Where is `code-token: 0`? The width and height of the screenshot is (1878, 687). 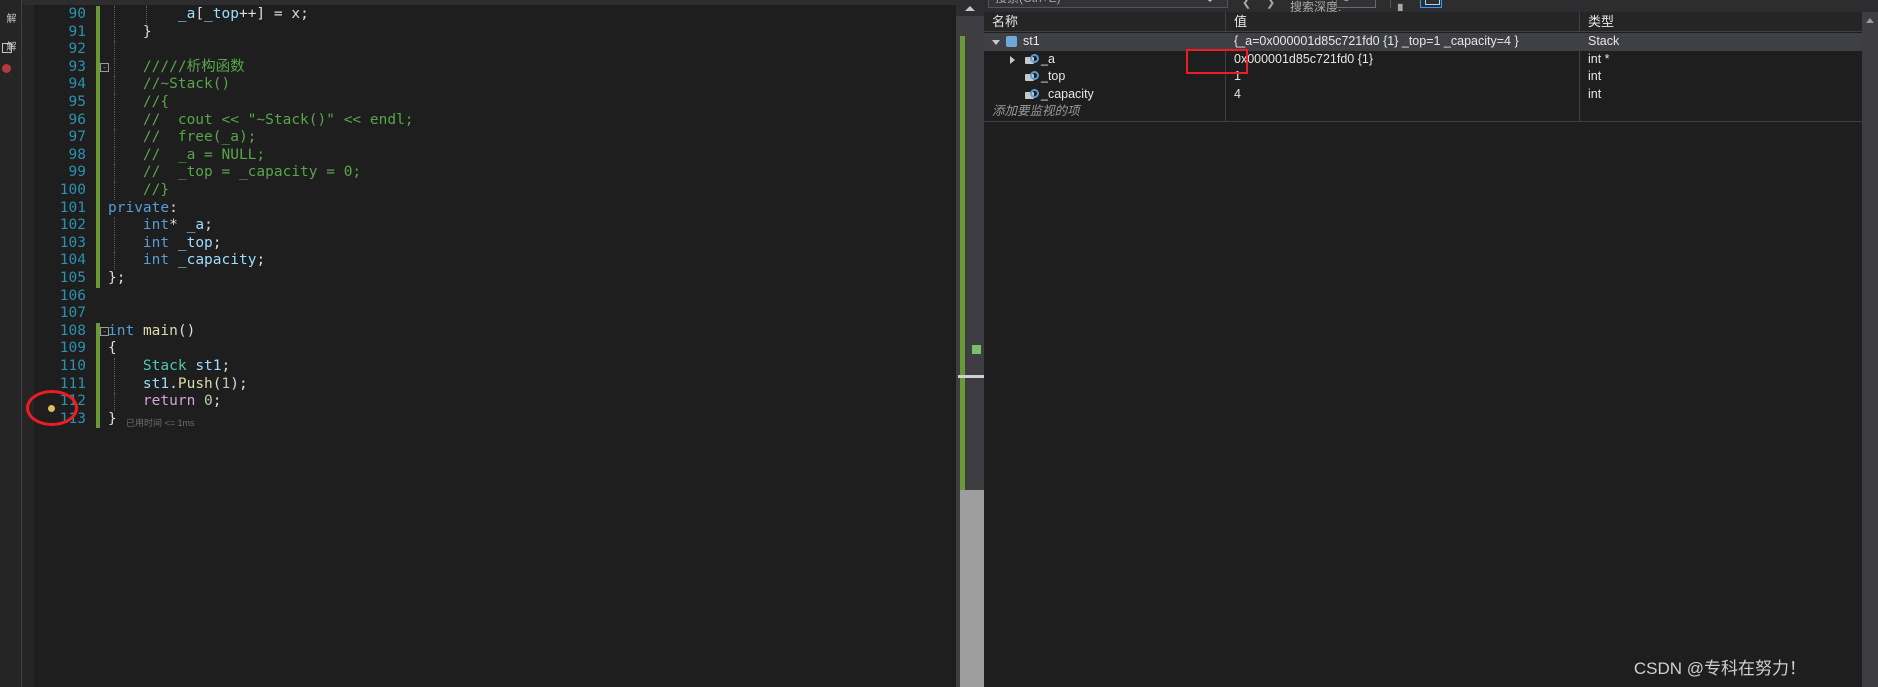 code-token: 0 is located at coordinates (208, 401).